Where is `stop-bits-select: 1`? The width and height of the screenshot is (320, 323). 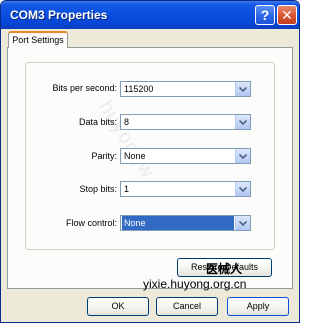
stop-bits-select: 1 is located at coordinates (185, 189).